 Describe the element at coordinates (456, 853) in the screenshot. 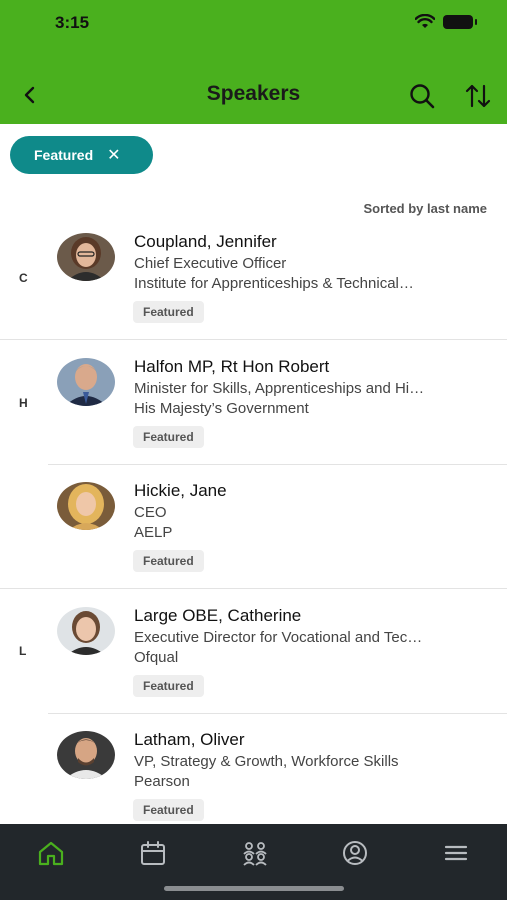

I see `menu-icon` at that location.